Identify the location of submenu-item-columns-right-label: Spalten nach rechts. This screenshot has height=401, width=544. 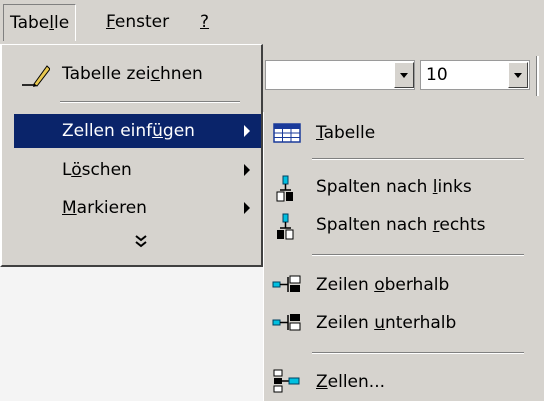
(401, 225).